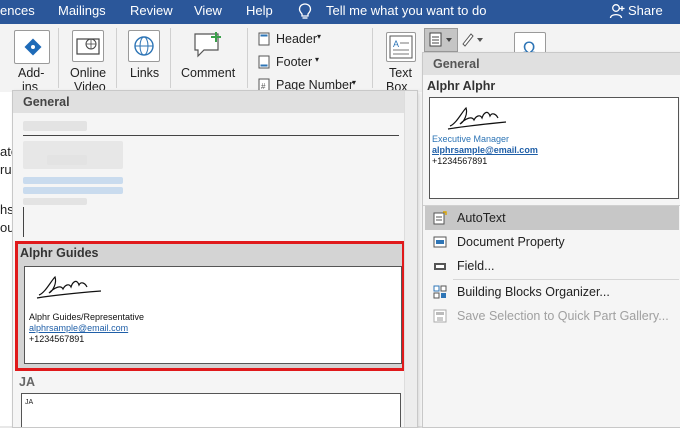  I want to click on building-blocks-icon, so click(440, 292).